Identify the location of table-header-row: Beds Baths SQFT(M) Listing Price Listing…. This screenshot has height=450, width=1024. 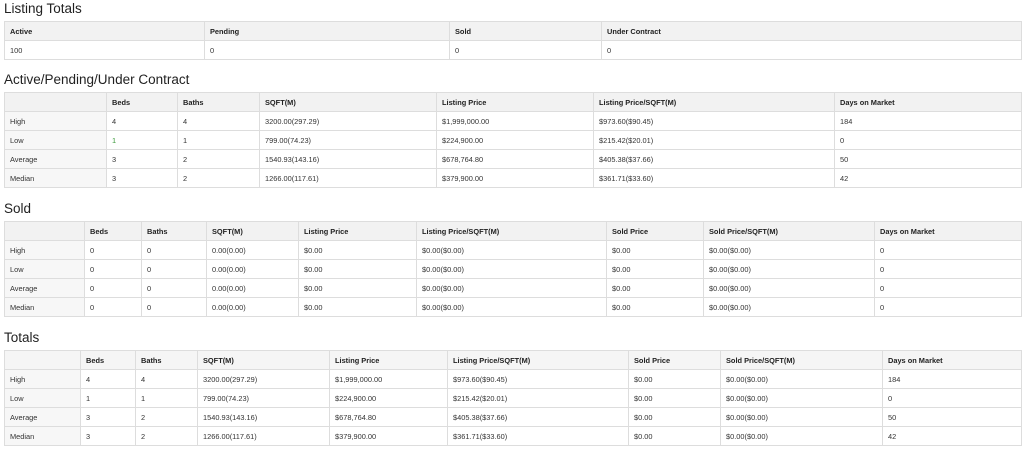
(513, 231).